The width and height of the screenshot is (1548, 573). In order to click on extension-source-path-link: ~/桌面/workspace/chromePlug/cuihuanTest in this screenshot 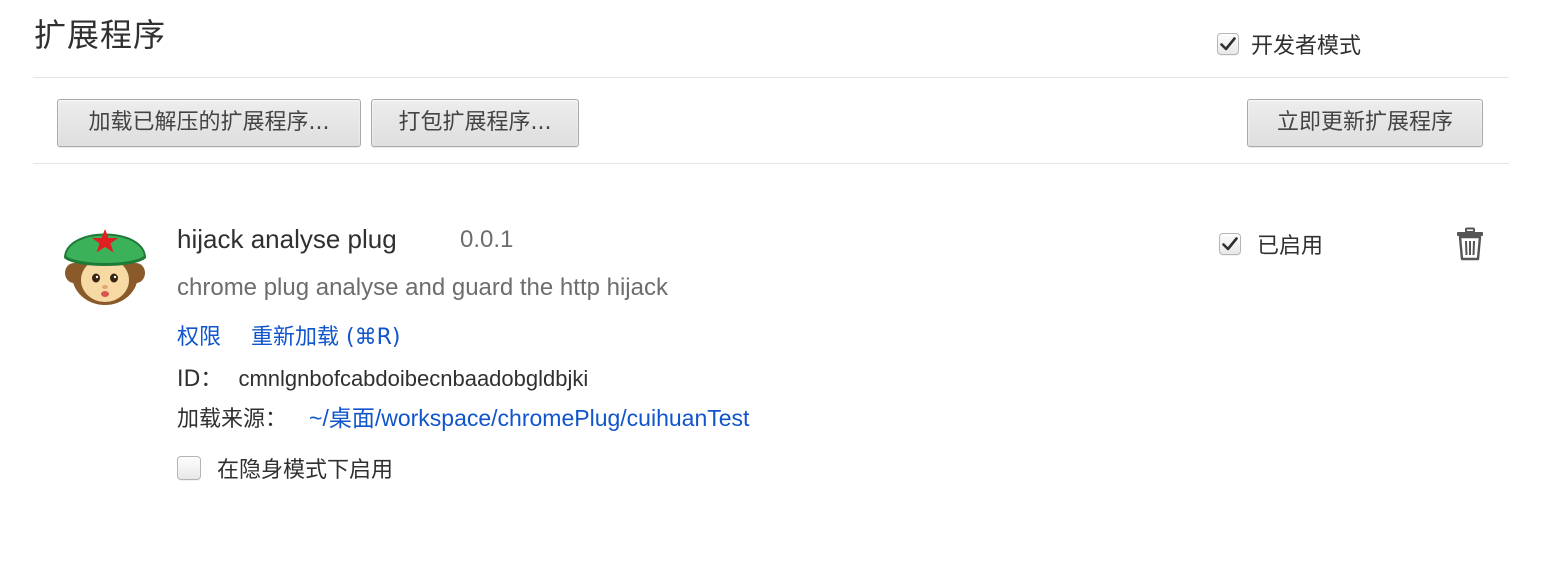, I will do `click(529, 418)`.